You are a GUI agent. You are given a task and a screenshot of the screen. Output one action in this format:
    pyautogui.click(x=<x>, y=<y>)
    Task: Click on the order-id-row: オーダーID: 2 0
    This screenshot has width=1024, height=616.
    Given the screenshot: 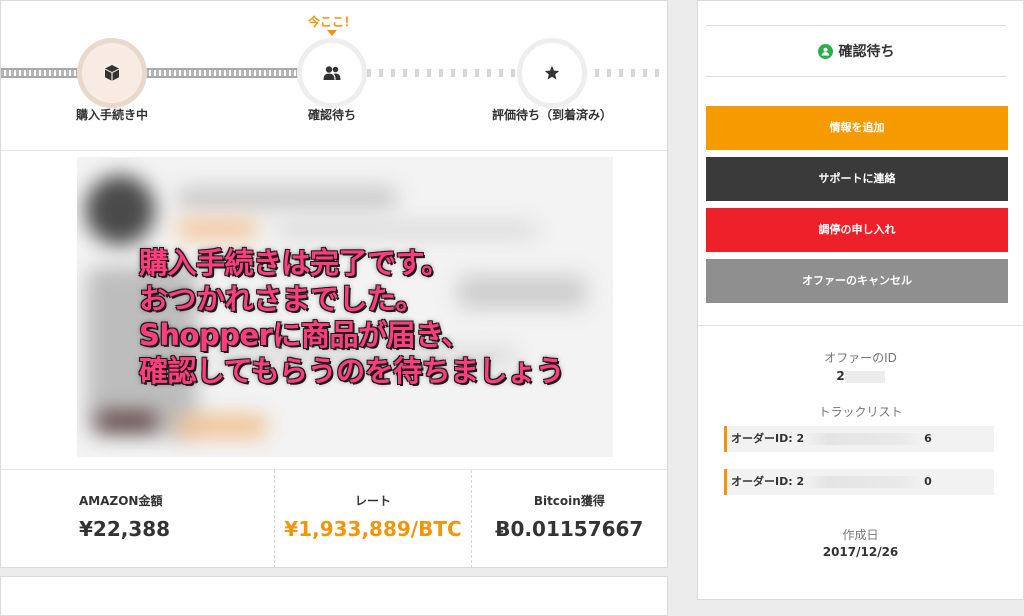 What is the action you would take?
    pyautogui.click(x=859, y=482)
    